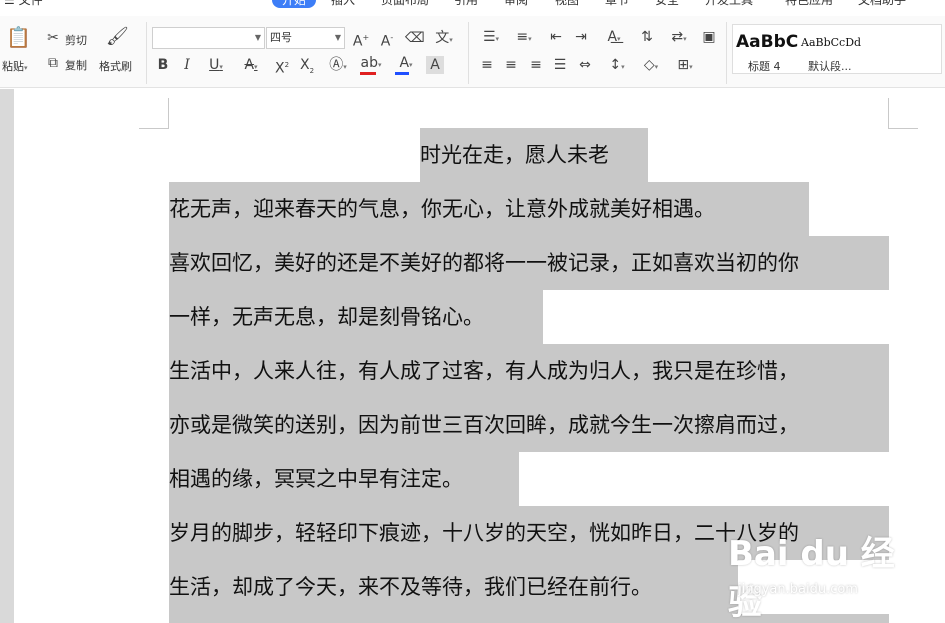  I want to click on shading-icon: ◇▾, so click(651, 65).